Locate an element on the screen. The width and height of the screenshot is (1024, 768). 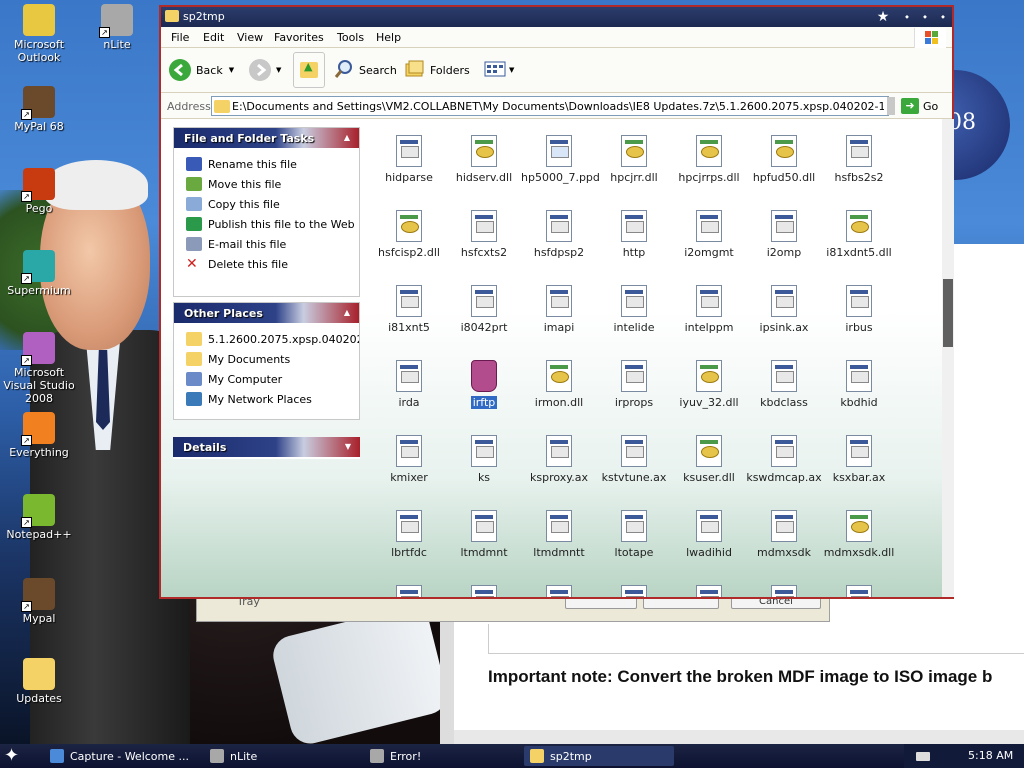
file-item: i2omp is located at coordinates (784, 234).